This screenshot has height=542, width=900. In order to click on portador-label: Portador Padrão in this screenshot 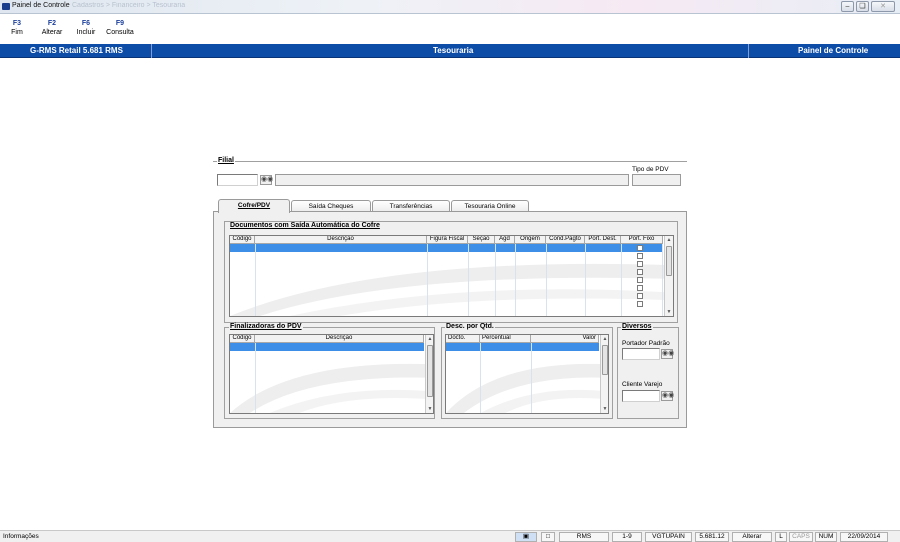, I will do `click(646, 343)`.